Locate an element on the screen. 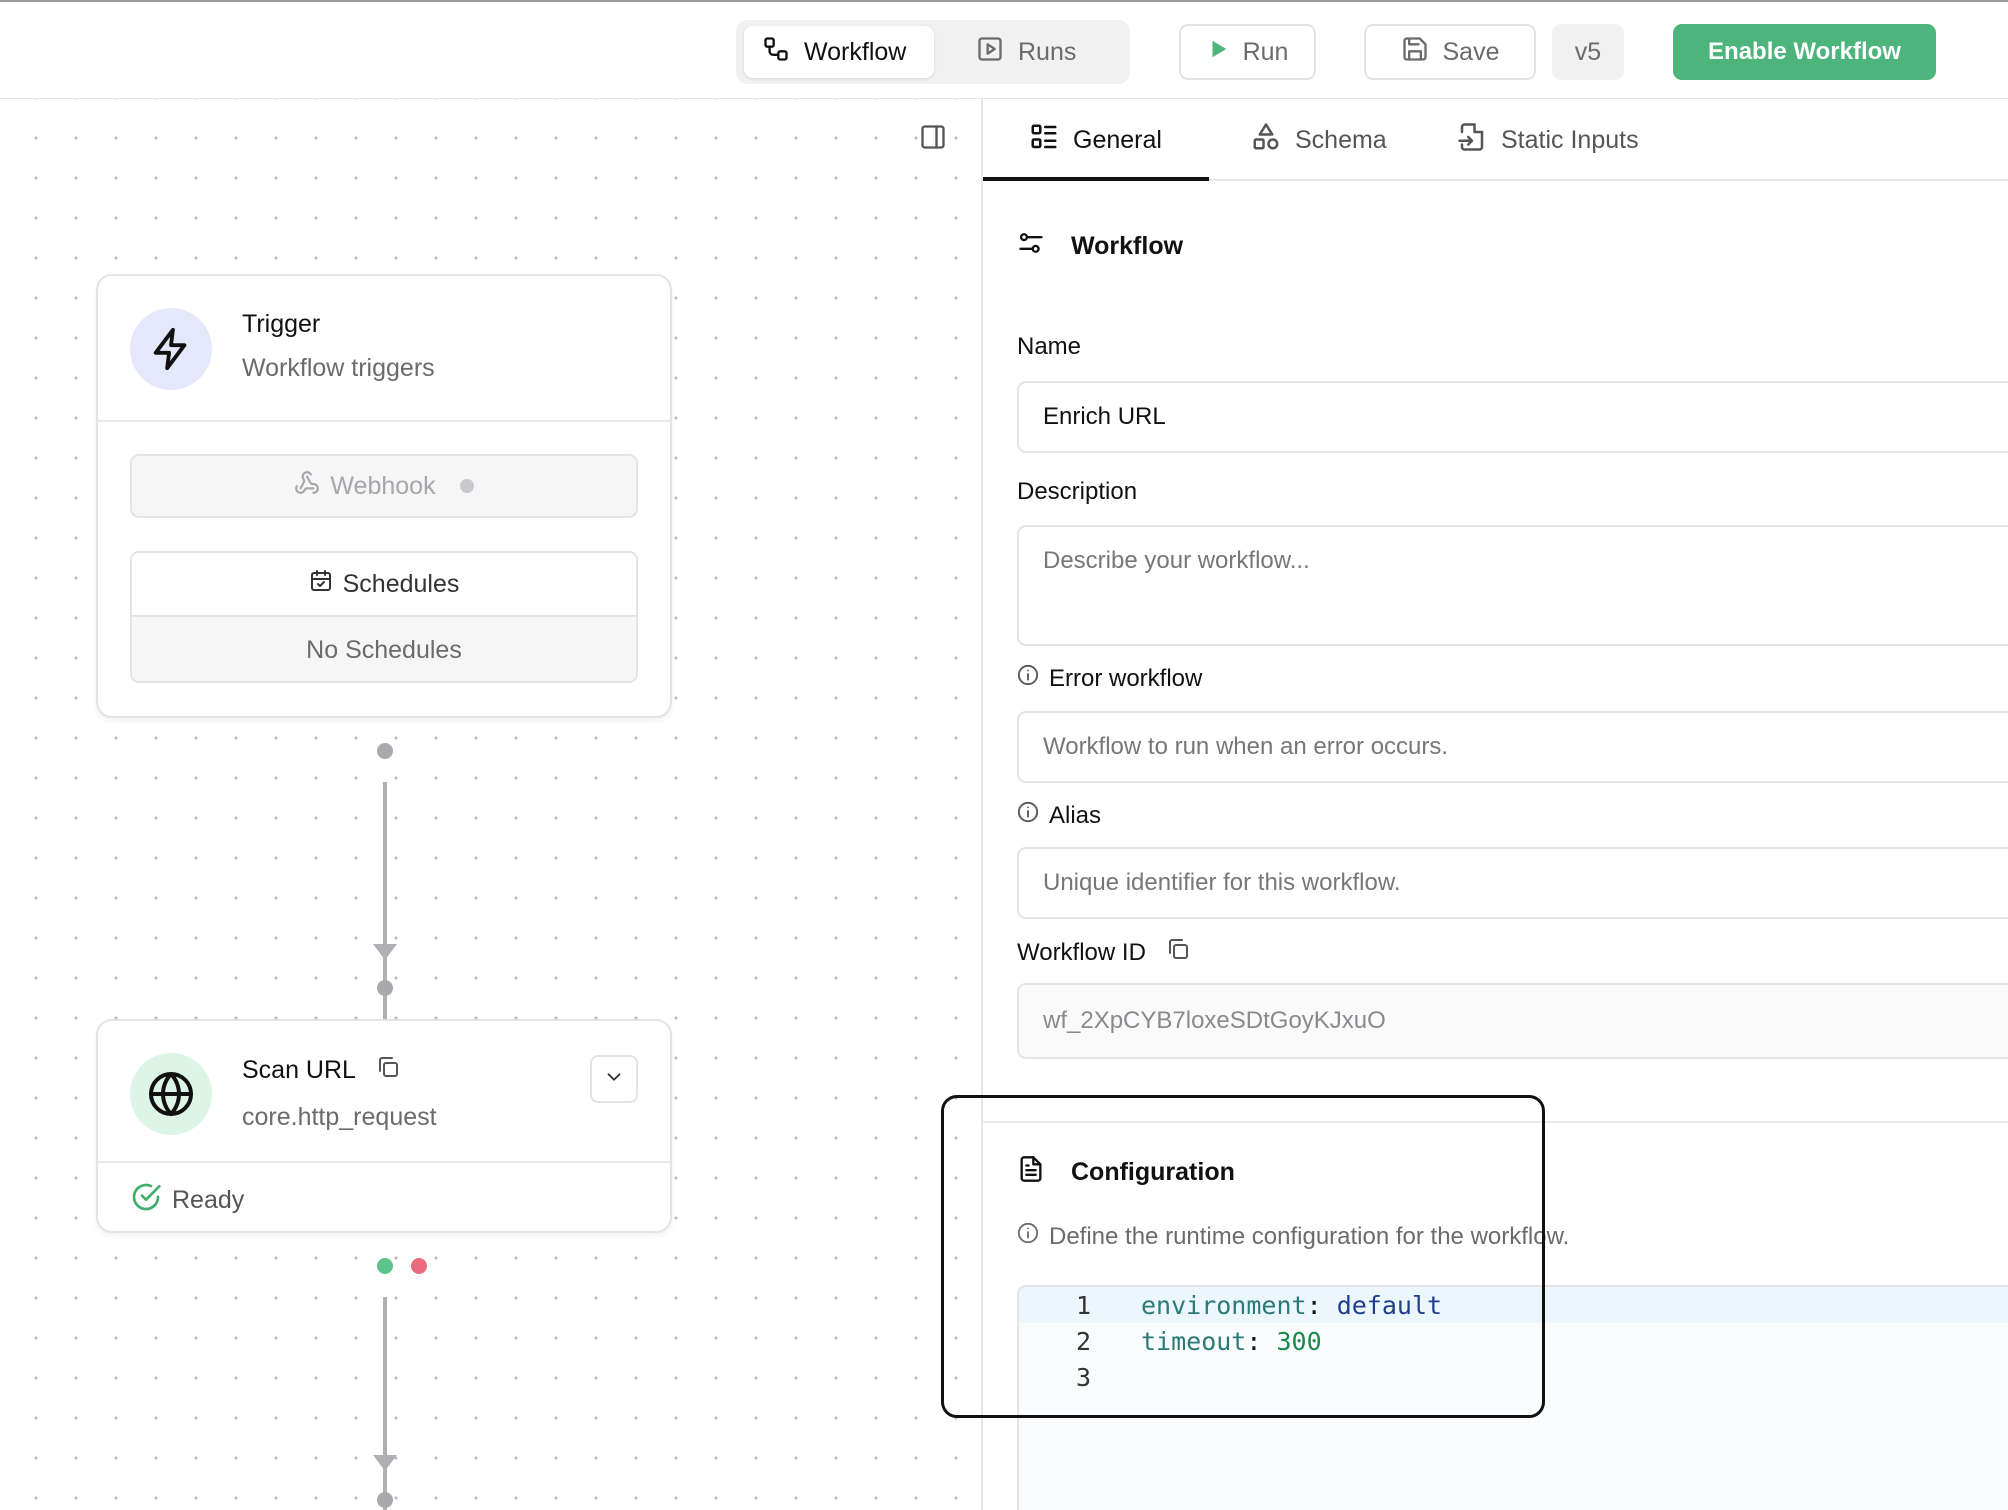 The width and height of the screenshot is (2008, 1510). version-badge: v5 is located at coordinates (1588, 52).